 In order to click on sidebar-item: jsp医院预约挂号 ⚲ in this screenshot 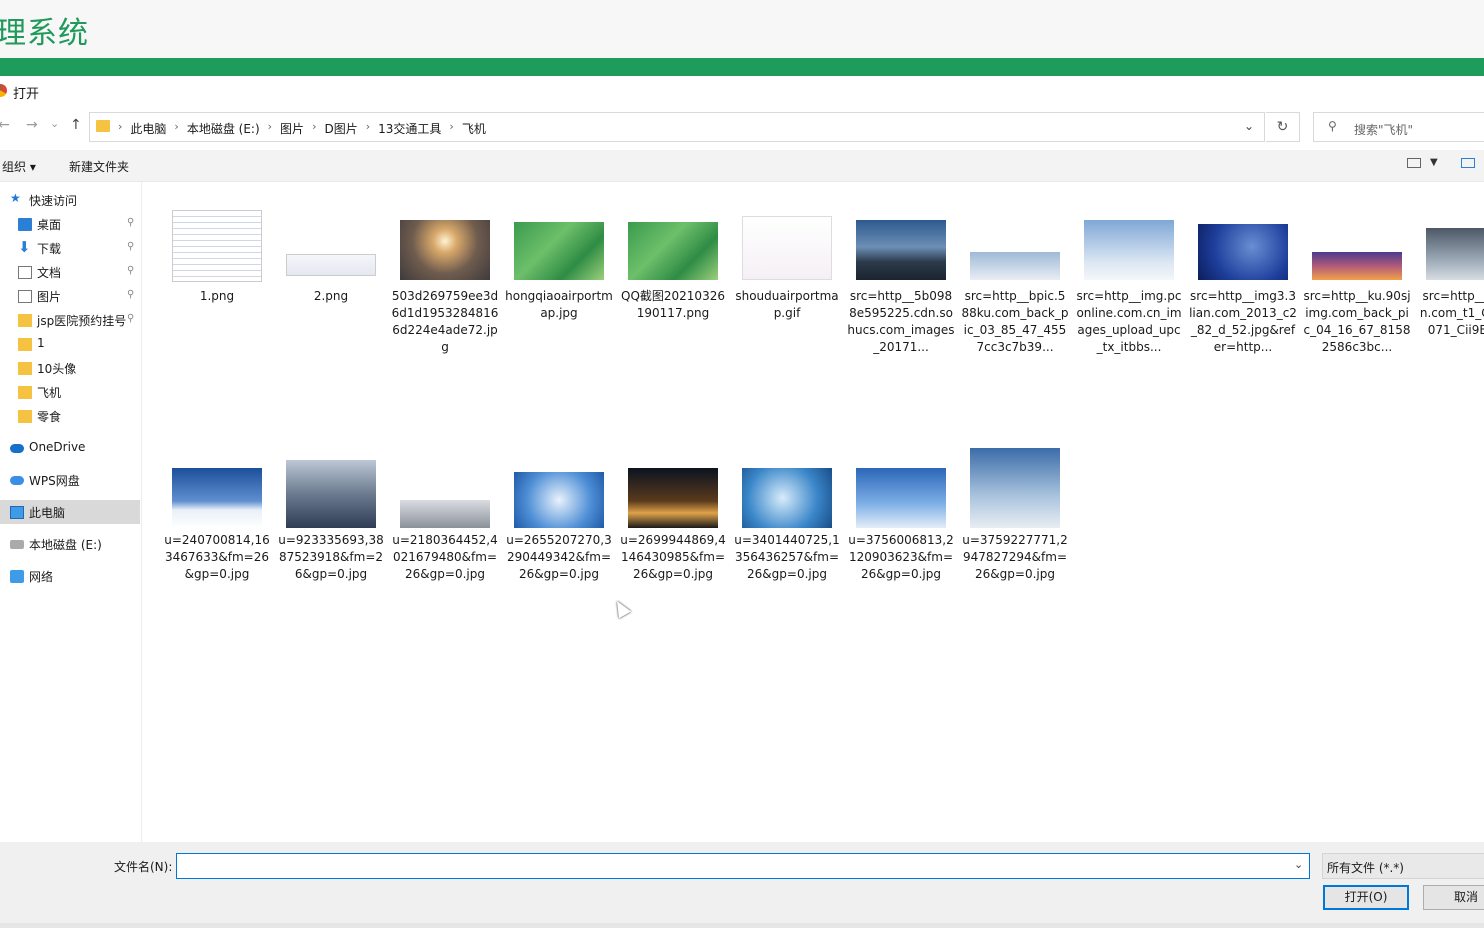, I will do `click(70, 320)`.